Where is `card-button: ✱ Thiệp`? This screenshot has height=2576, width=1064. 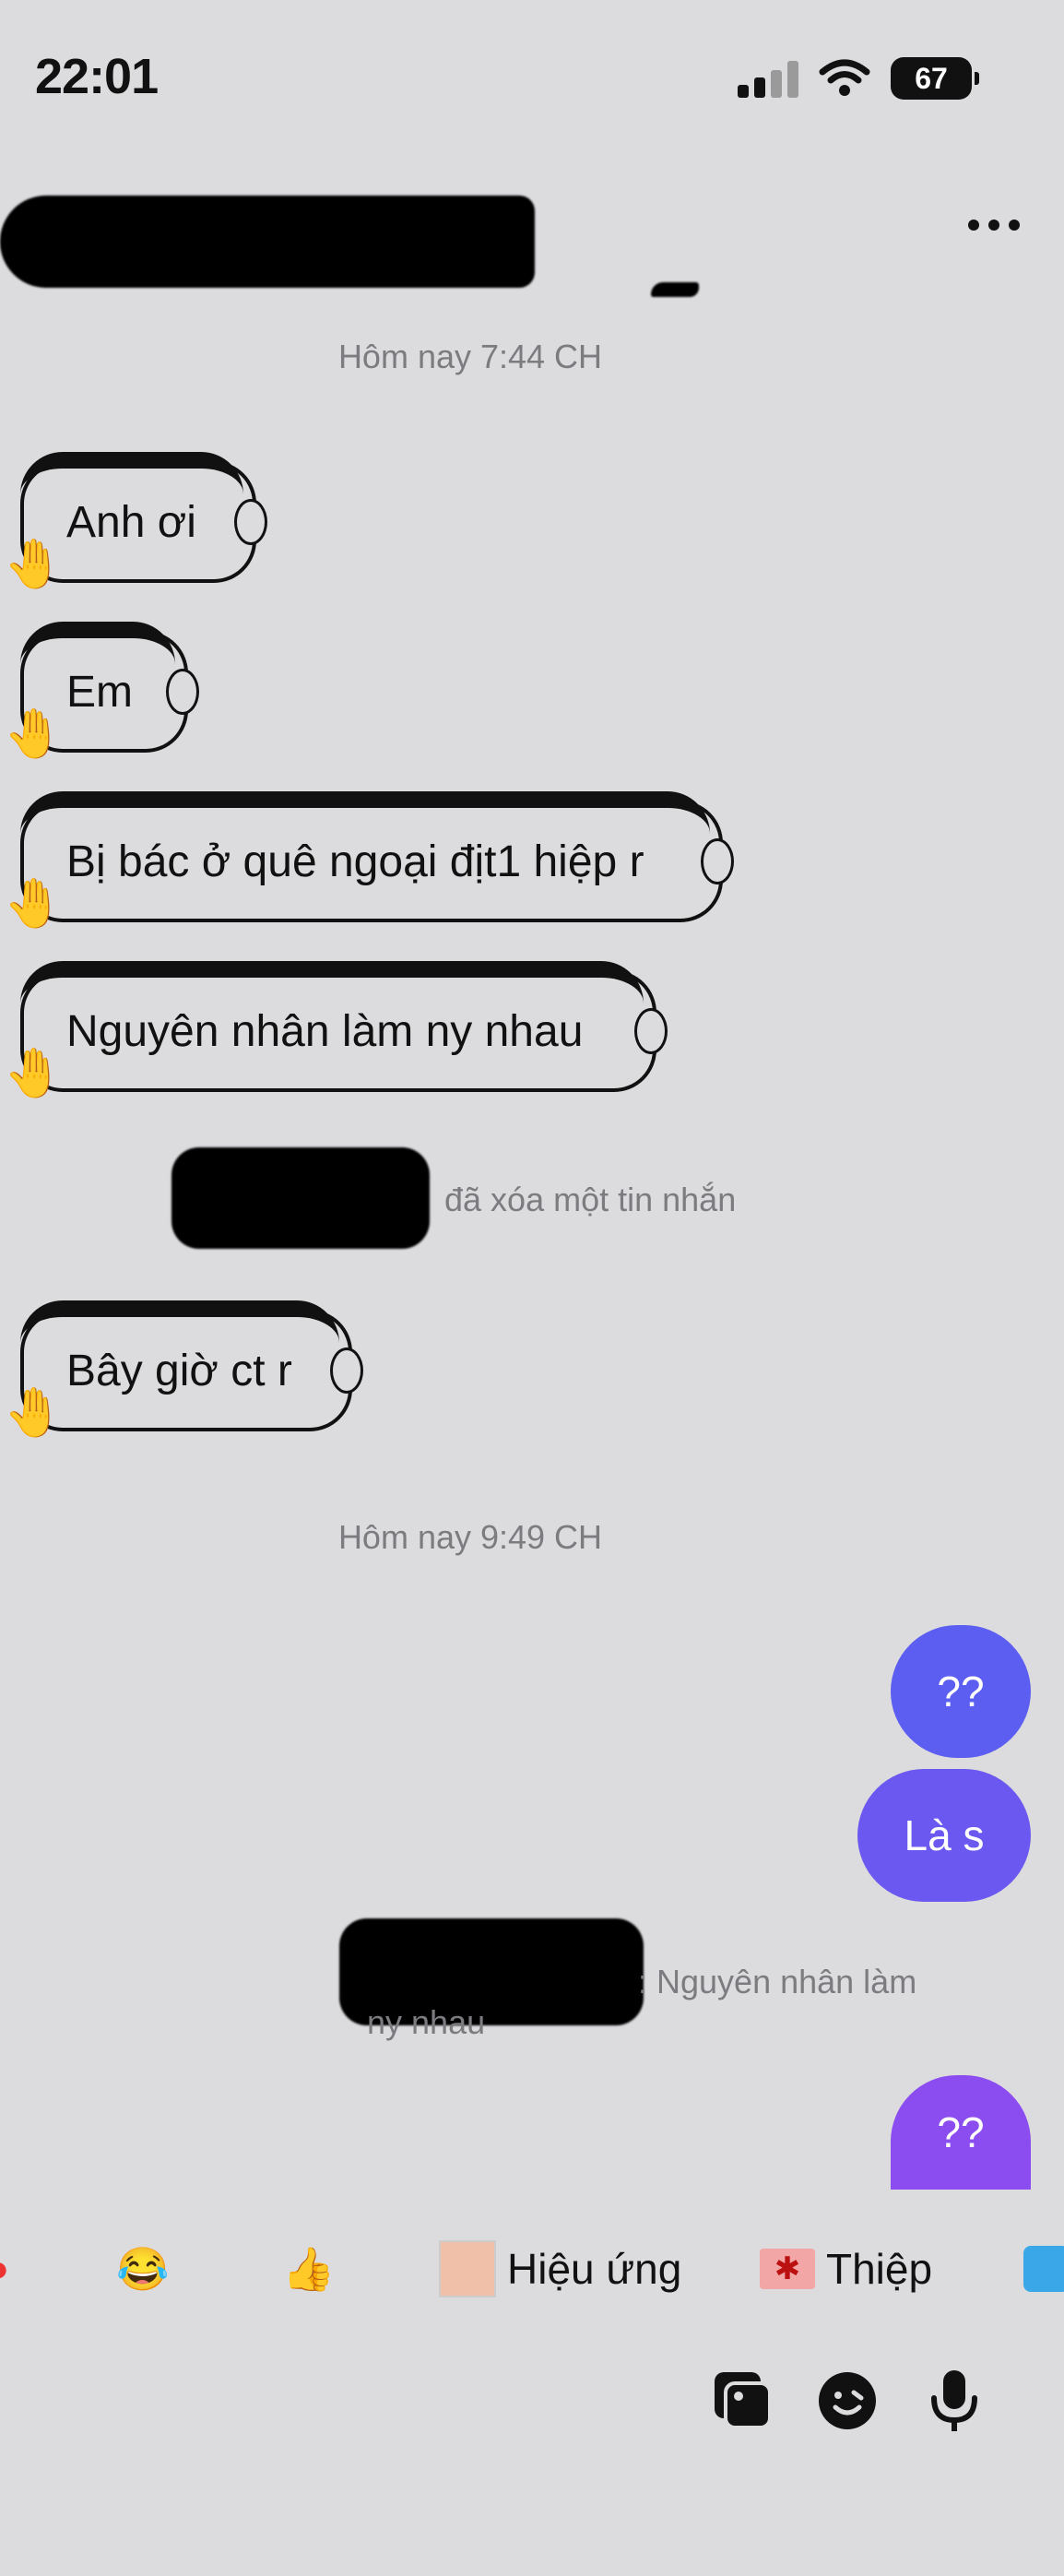
card-button: ✱ Thiệp is located at coordinates (846, 2269).